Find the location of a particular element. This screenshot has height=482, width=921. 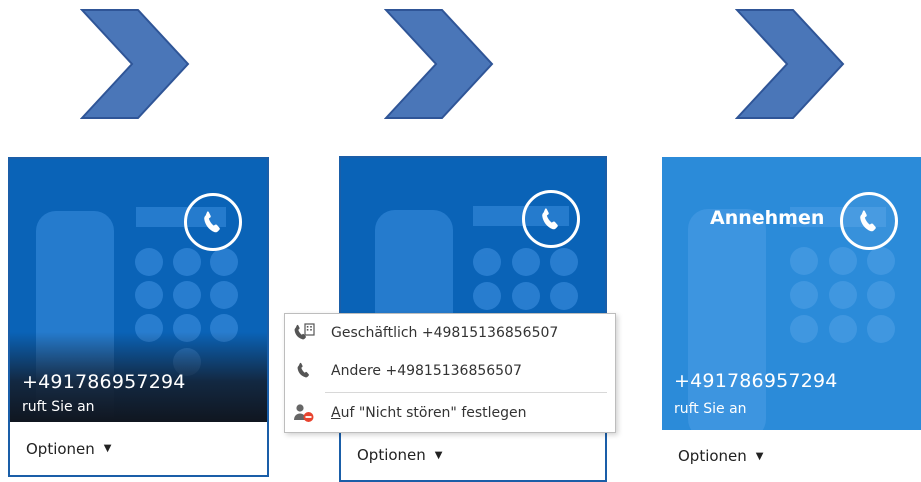

menu-separator is located at coordinates (466, 392).